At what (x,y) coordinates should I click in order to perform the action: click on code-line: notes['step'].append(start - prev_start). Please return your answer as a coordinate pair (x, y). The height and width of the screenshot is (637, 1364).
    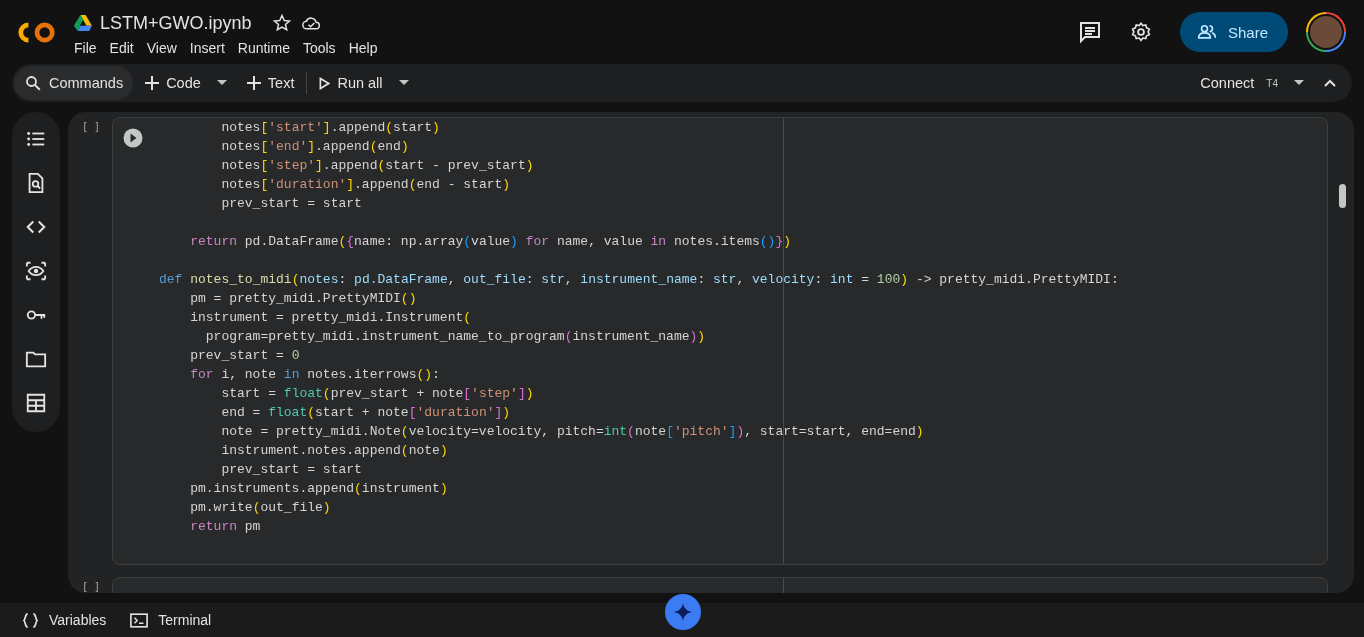
    Looking at the image, I should click on (377, 166).